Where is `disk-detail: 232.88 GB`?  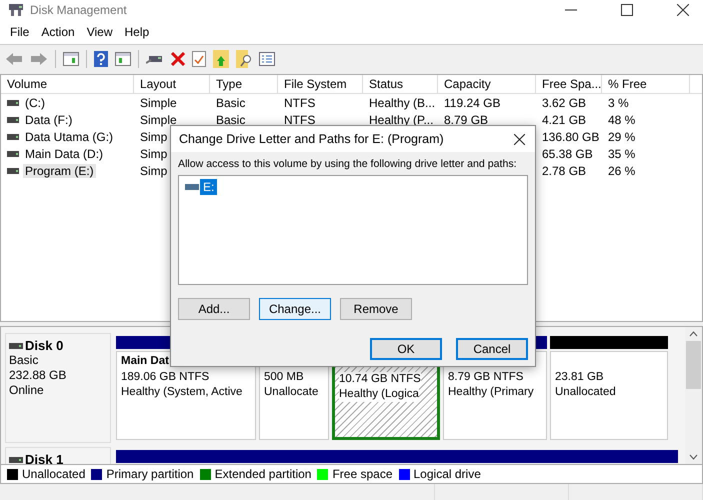 disk-detail: 232.88 GB is located at coordinates (38, 375).